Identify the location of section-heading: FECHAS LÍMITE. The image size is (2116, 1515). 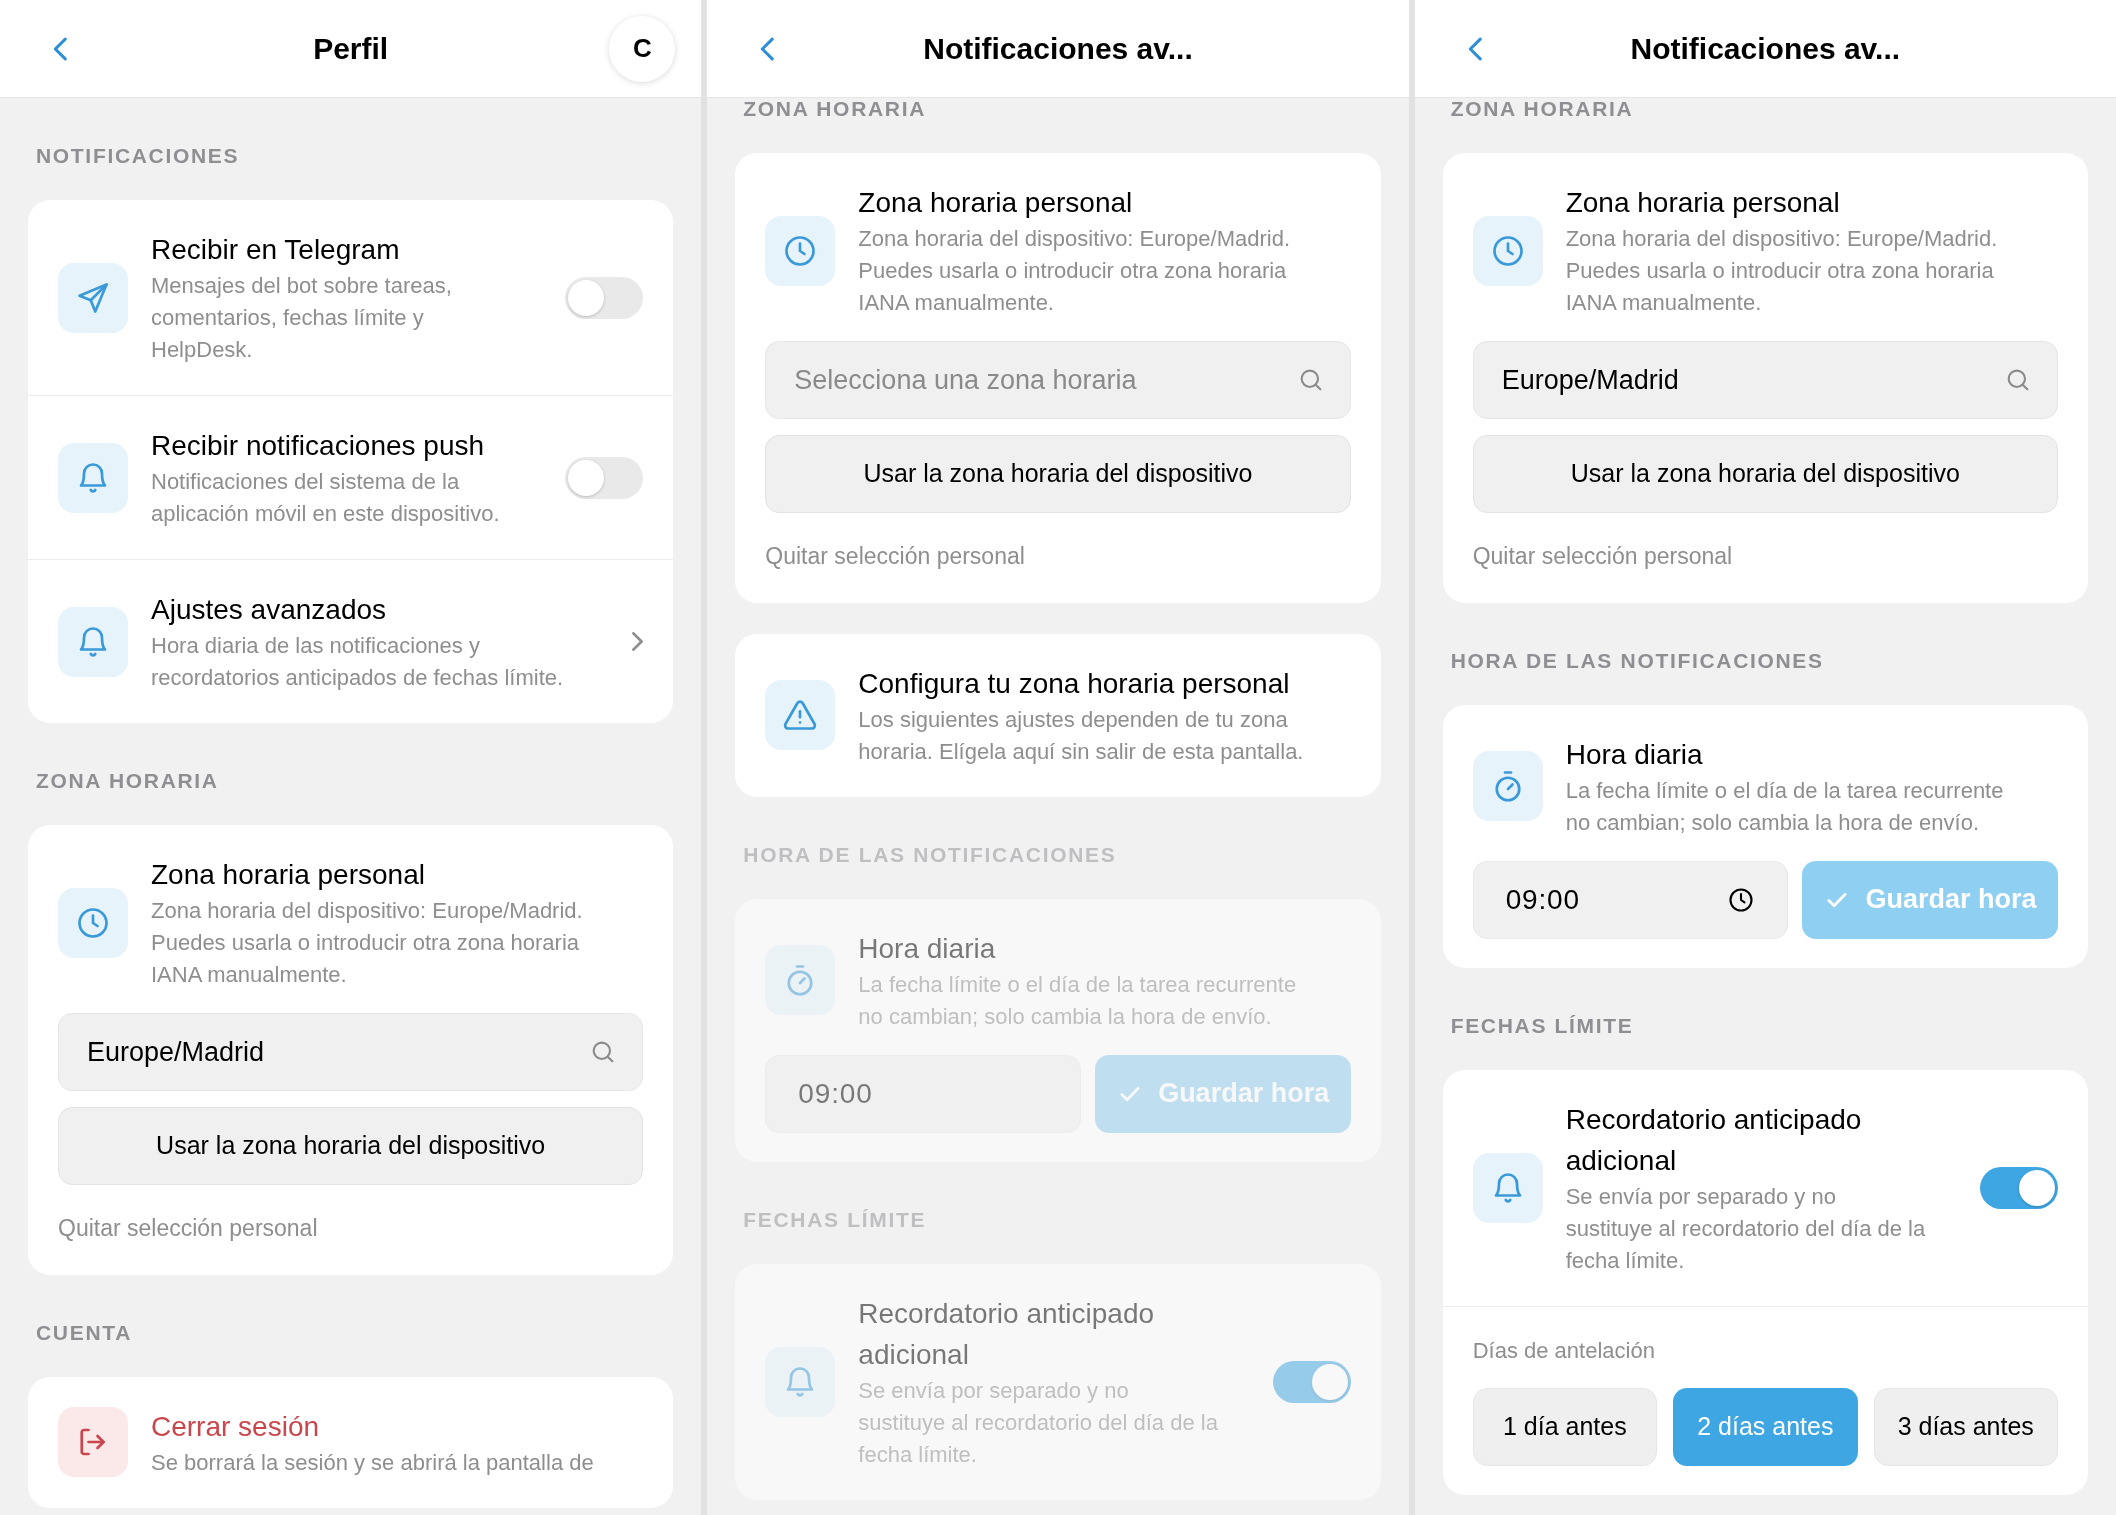
(1542, 1025).